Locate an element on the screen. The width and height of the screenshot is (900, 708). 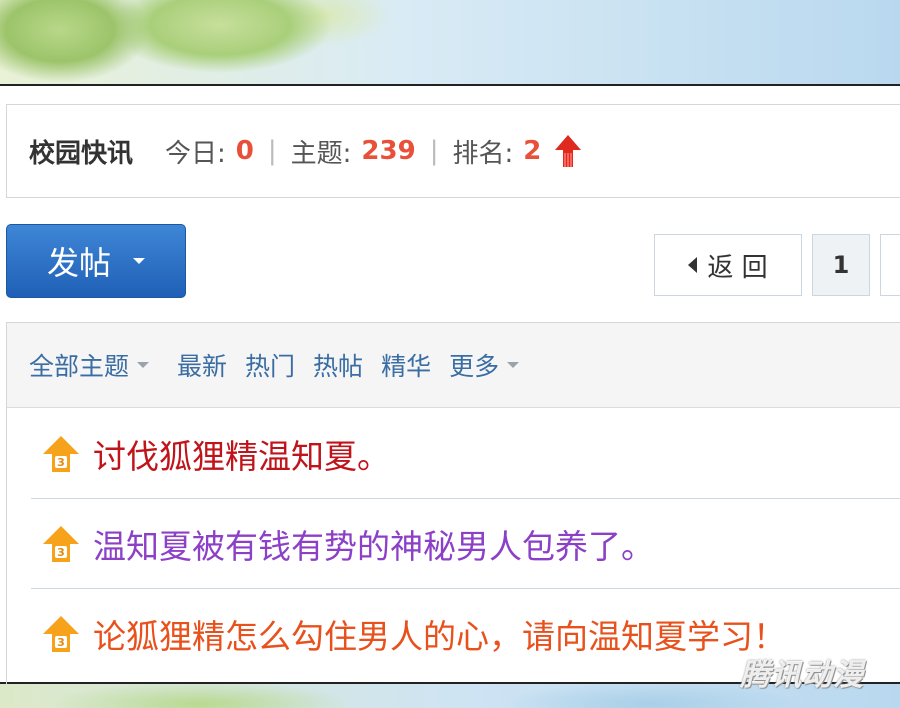
triangle-left-icon is located at coordinates (693, 265).